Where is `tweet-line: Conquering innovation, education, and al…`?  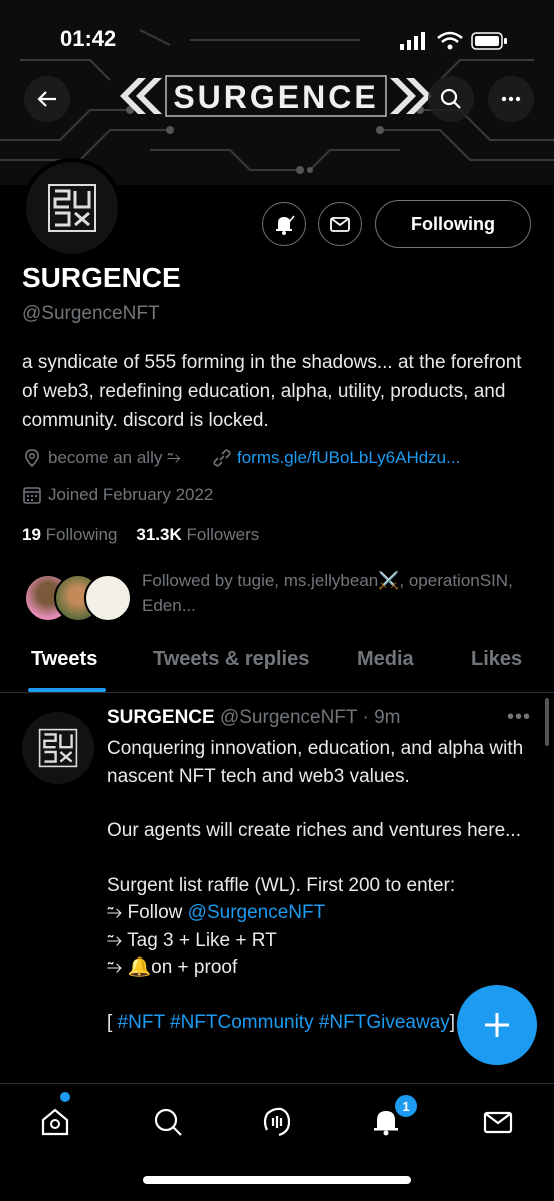 tweet-line: Conquering innovation, education, and al… is located at coordinates (315, 762).